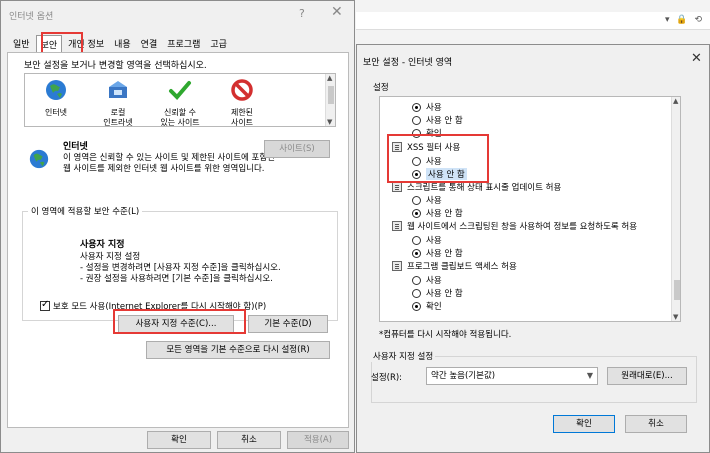 The image size is (710, 453). What do you see at coordinates (180, 103) in the screenshot?
I see `zone-trusted-sites: 신뢰할 수 있는 사이트` at bounding box center [180, 103].